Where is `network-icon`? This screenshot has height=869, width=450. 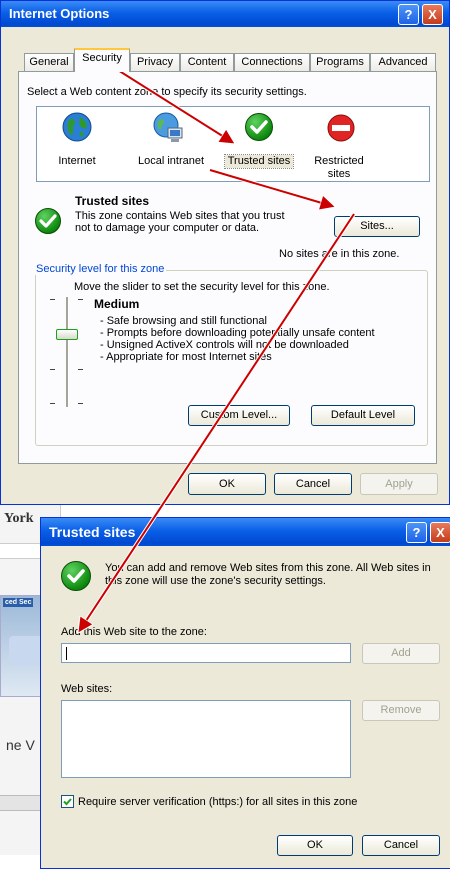
network-icon is located at coordinates (168, 127).